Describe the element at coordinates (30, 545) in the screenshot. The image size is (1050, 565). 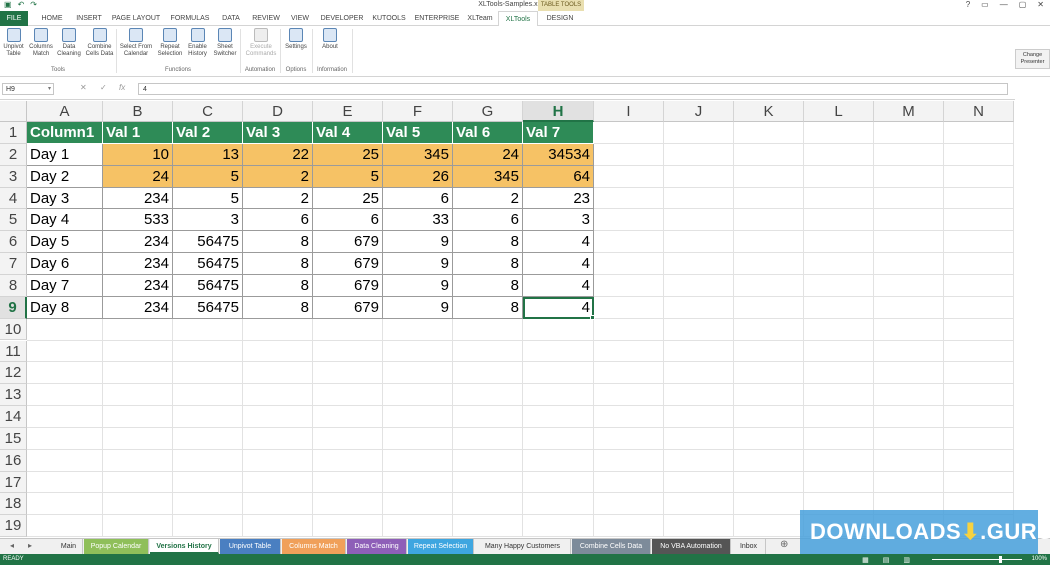
I see `scroll-right-icon: ▸` at that location.